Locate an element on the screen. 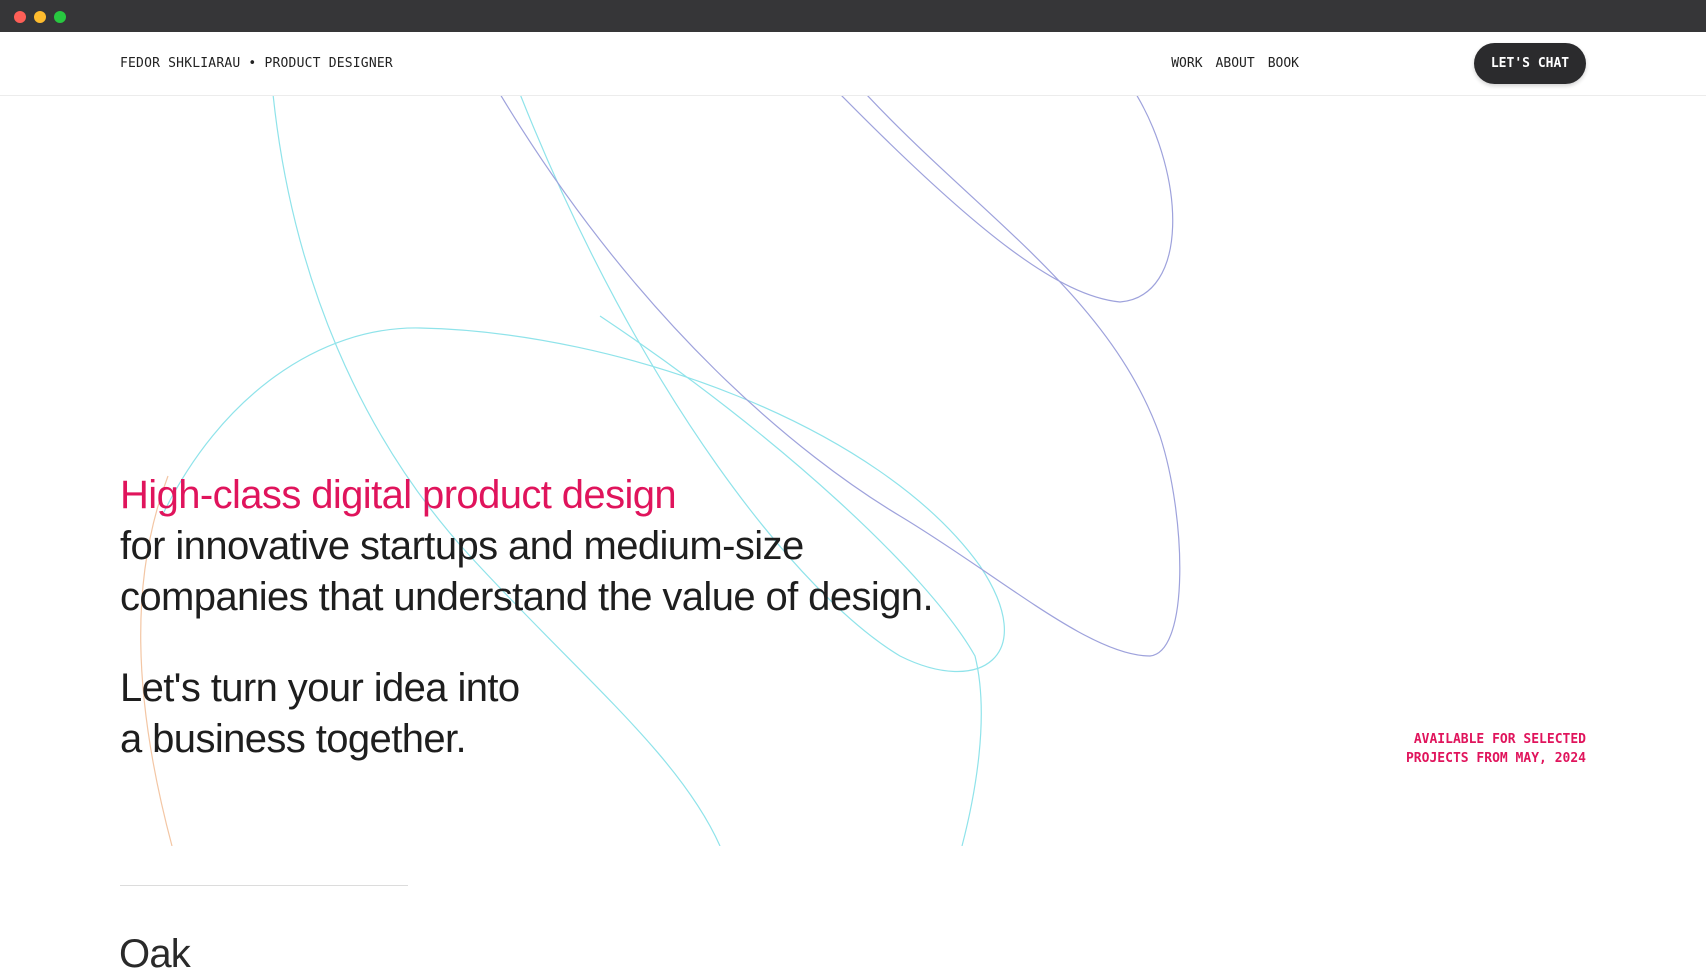  section-divider is located at coordinates (264, 885).